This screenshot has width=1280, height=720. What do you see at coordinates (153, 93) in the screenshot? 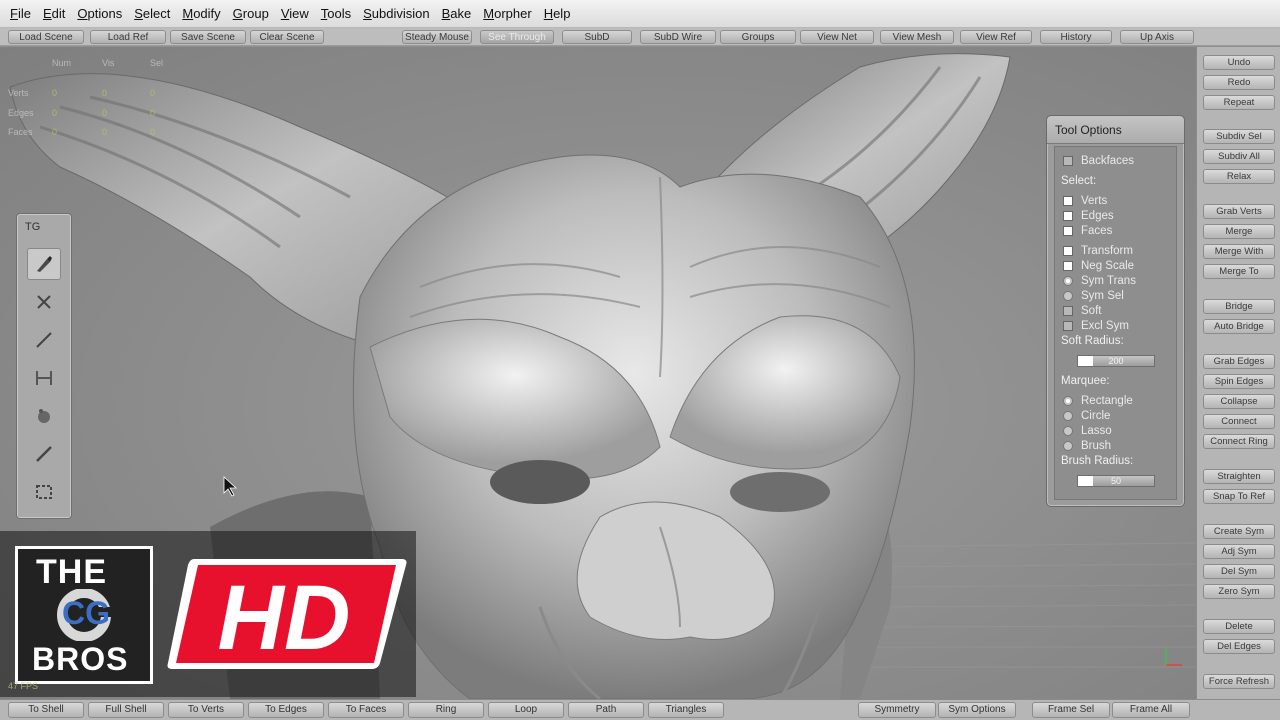
I see `stat-verts-sel: 0` at bounding box center [153, 93].